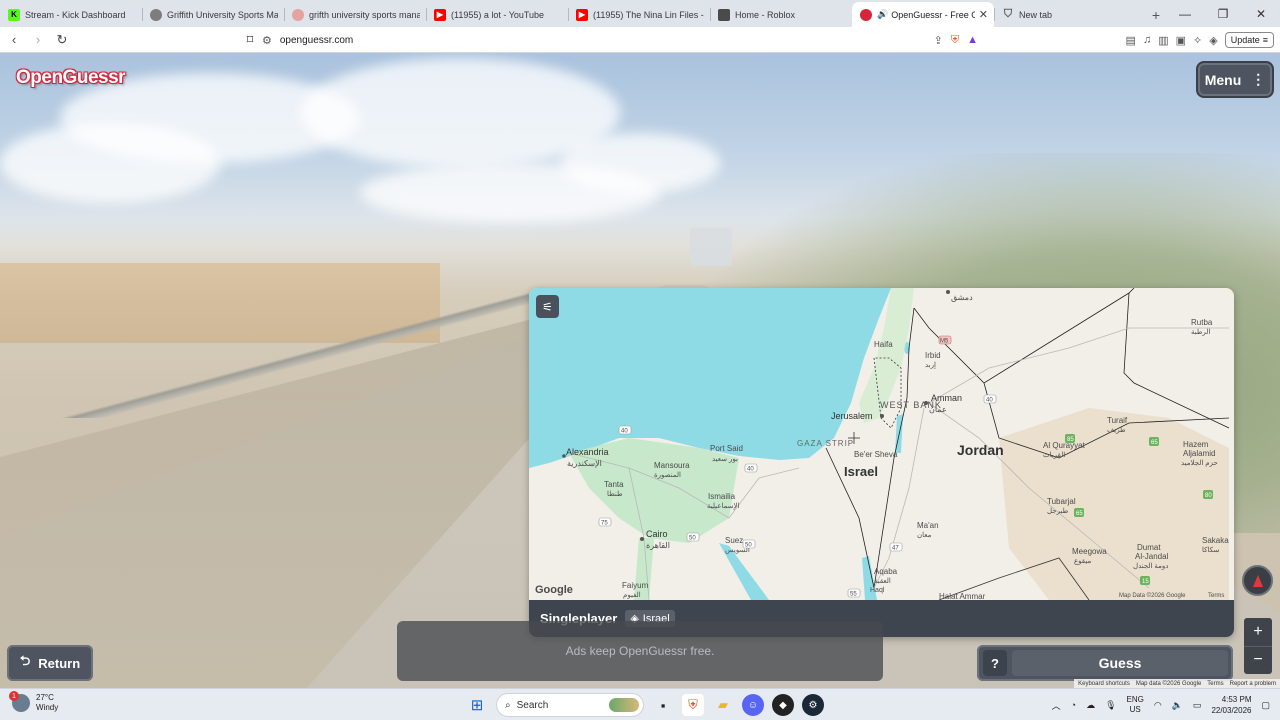 This screenshot has width=1280, height=720. Describe the element at coordinates (1258, 632) in the screenshot. I see `zoom-in-icon: +` at that location.